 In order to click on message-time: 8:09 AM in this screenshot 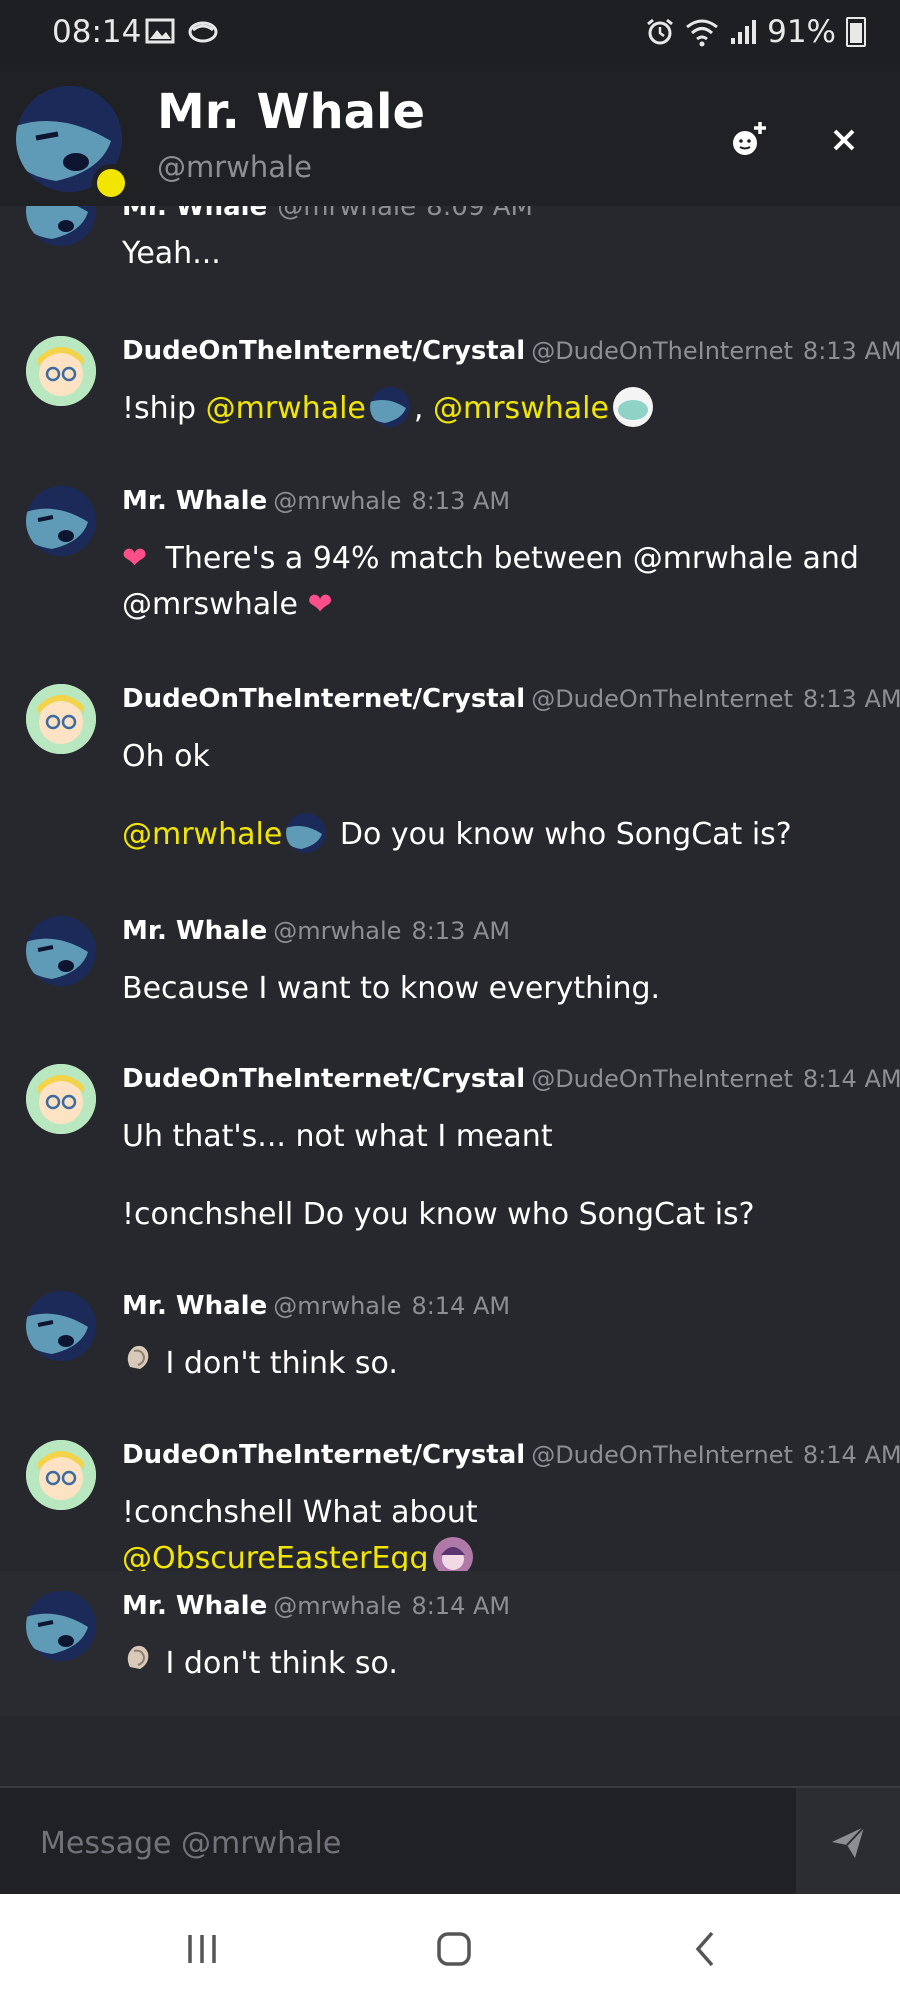, I will do `click(479, 214)`.